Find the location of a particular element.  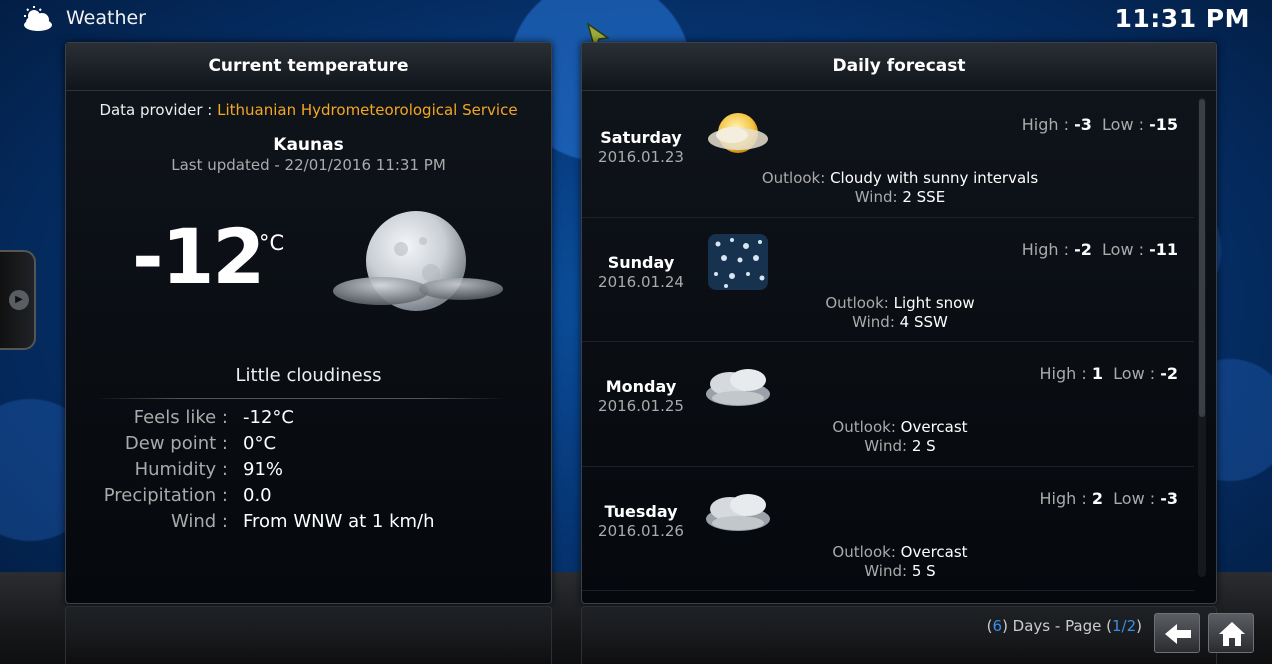

forecast-high-low: High : -3 Low : -15 is located at coordinates (1100, 124).